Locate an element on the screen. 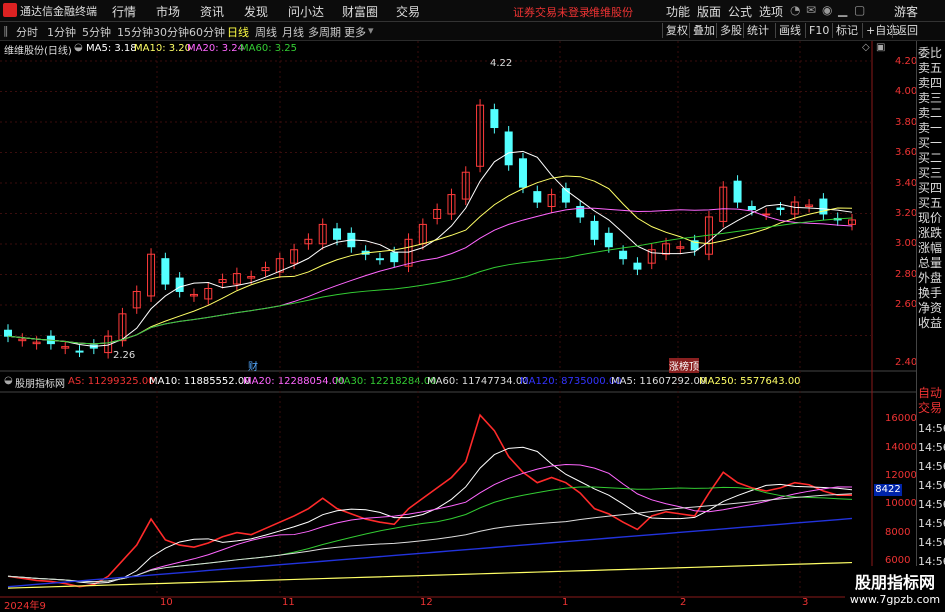  period-1min: 1分钟 is located at coordinates (61, 32).